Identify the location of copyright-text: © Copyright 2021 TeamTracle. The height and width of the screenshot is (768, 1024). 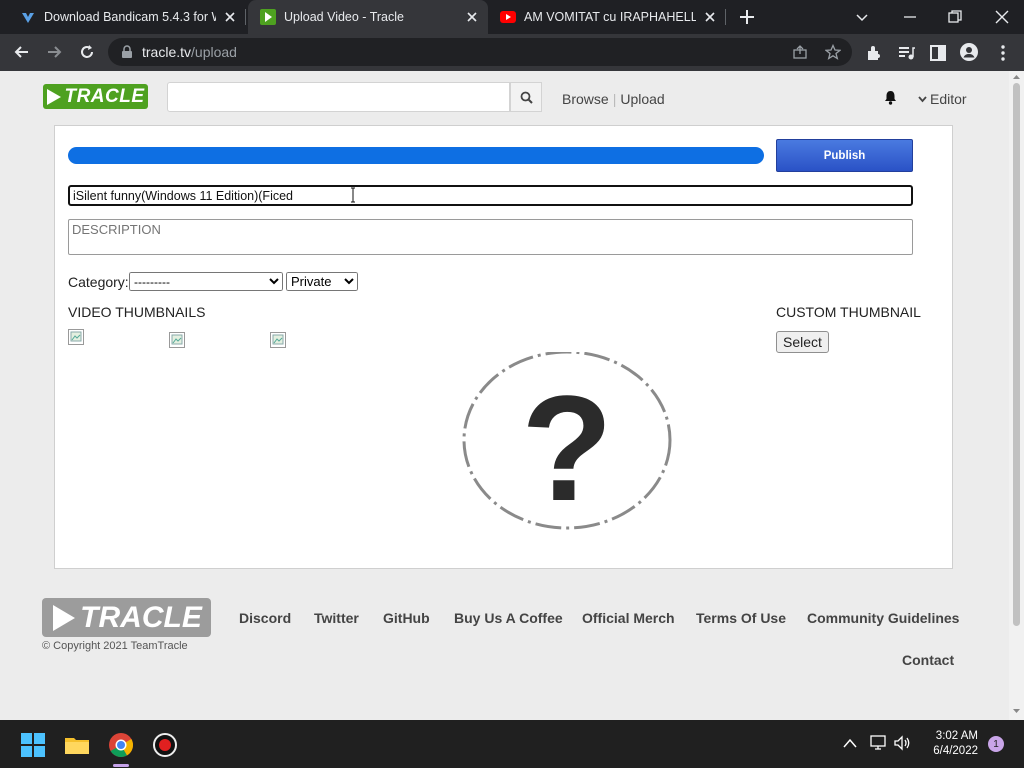
(115, 646).